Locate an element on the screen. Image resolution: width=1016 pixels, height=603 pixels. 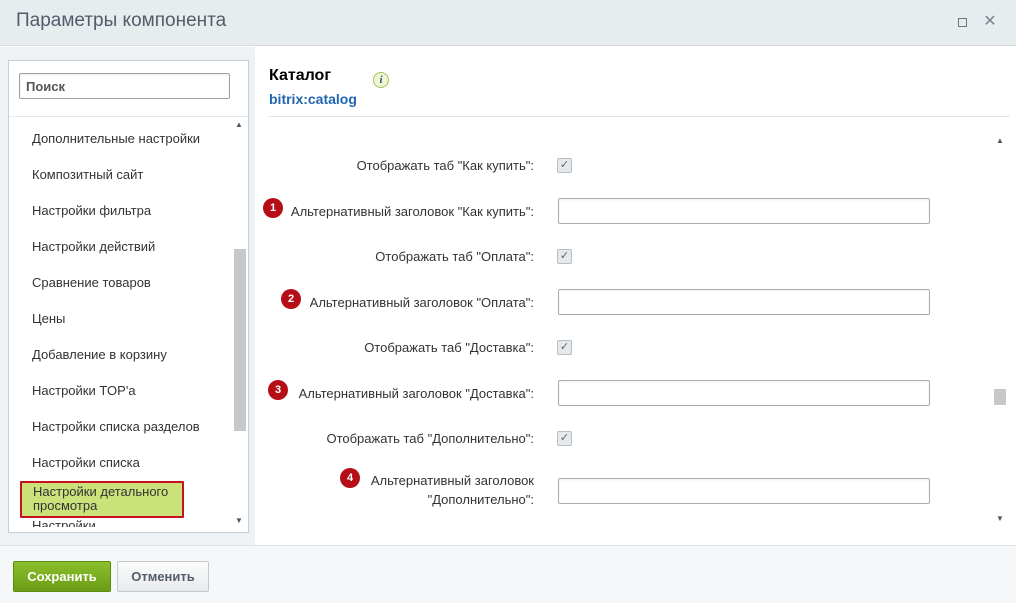
show-tab-additional-checkbox: ✓ is located at coordinates (564, 438).